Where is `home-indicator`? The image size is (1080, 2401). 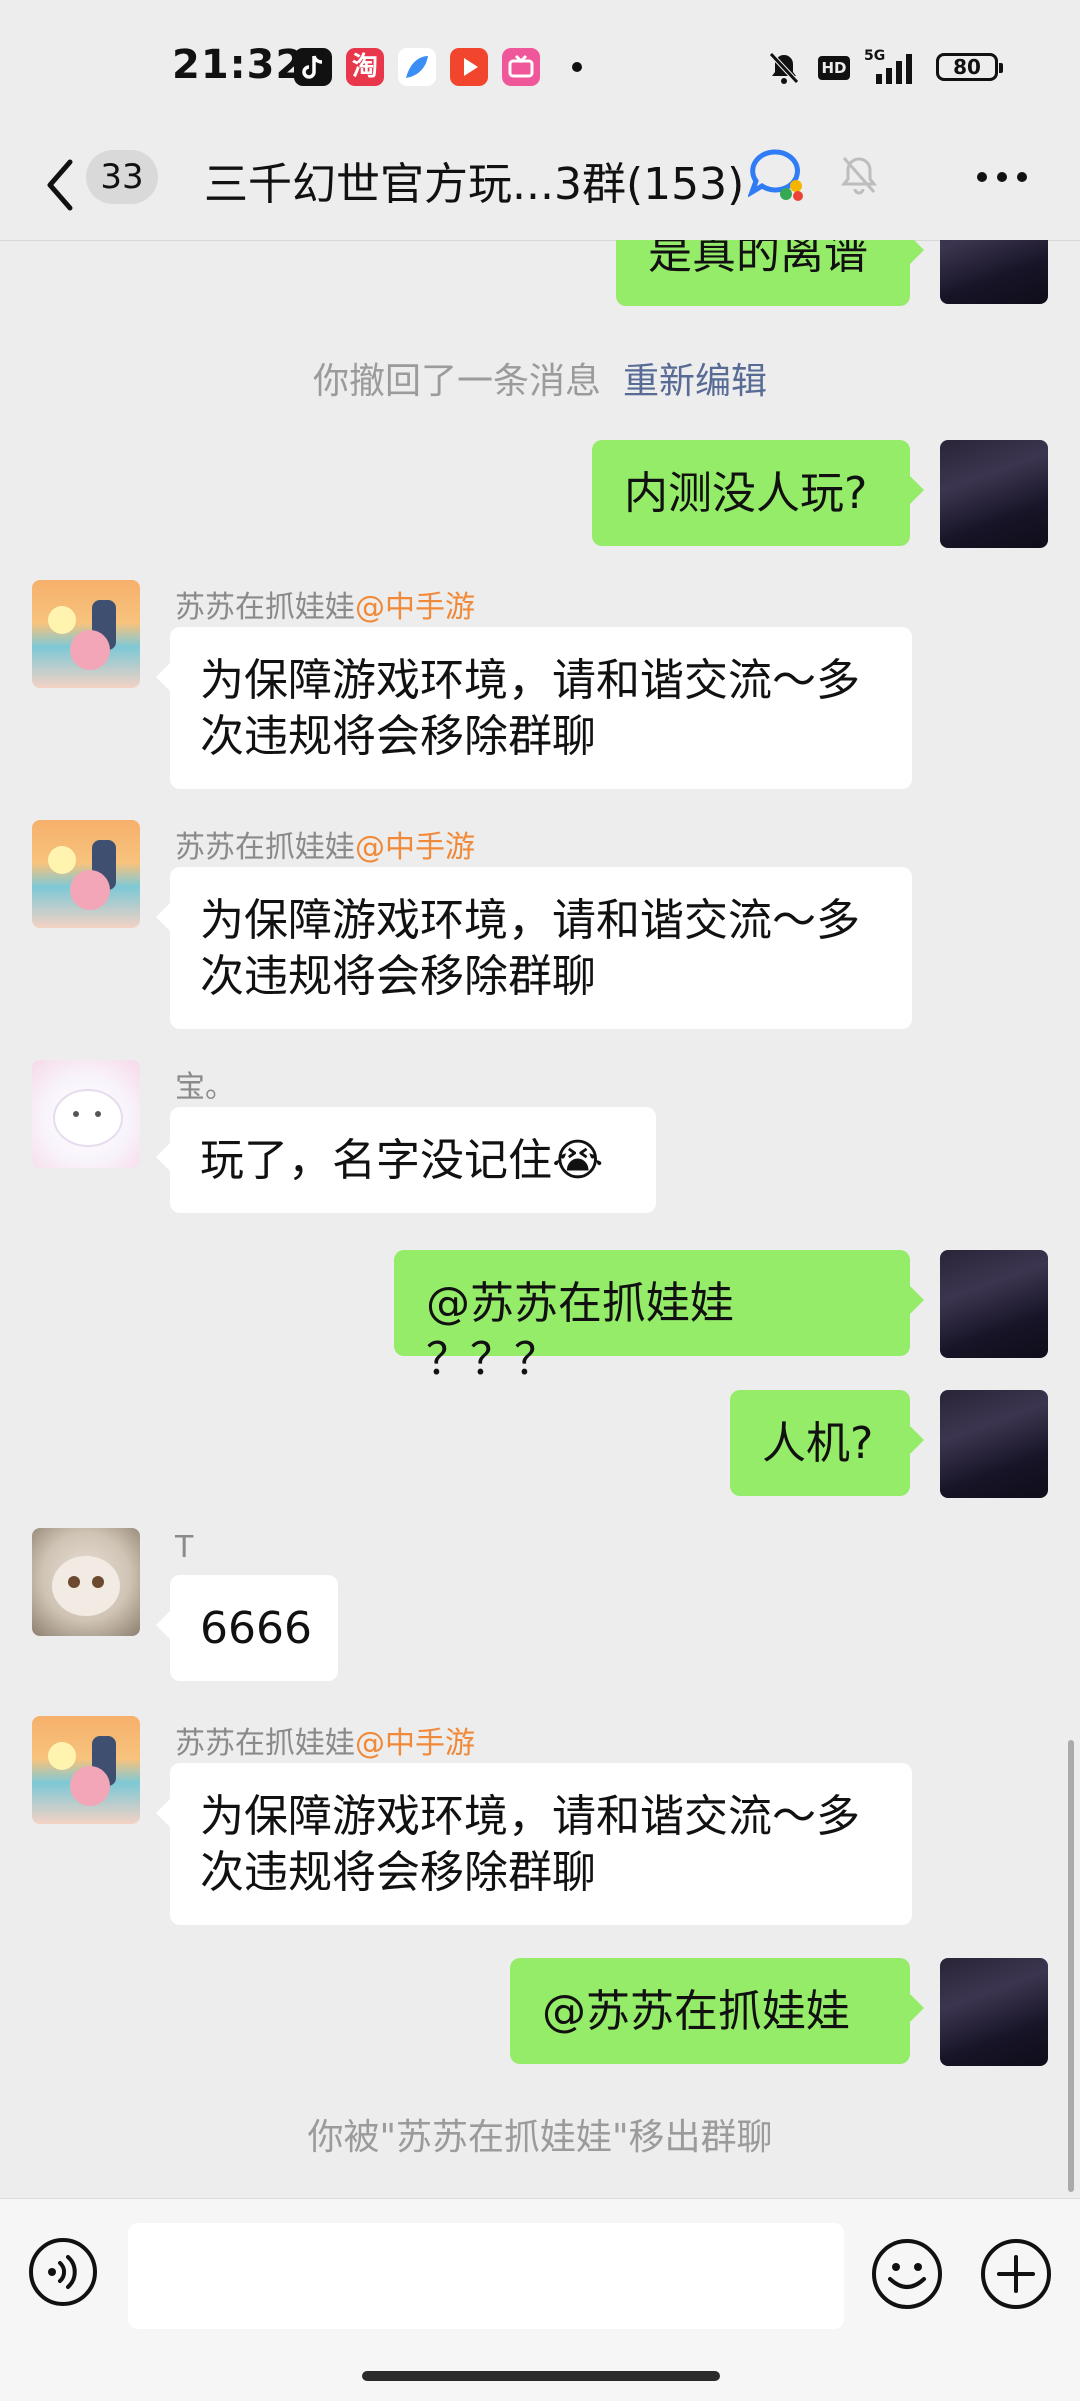
home-indicator is located at coordinates (541, 2376).